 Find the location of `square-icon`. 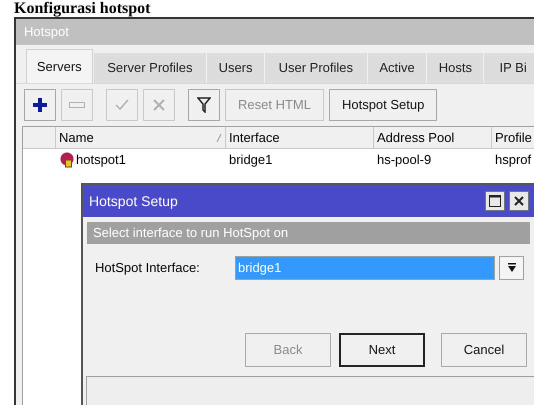

square-icon is located at coordinates (495, 201).